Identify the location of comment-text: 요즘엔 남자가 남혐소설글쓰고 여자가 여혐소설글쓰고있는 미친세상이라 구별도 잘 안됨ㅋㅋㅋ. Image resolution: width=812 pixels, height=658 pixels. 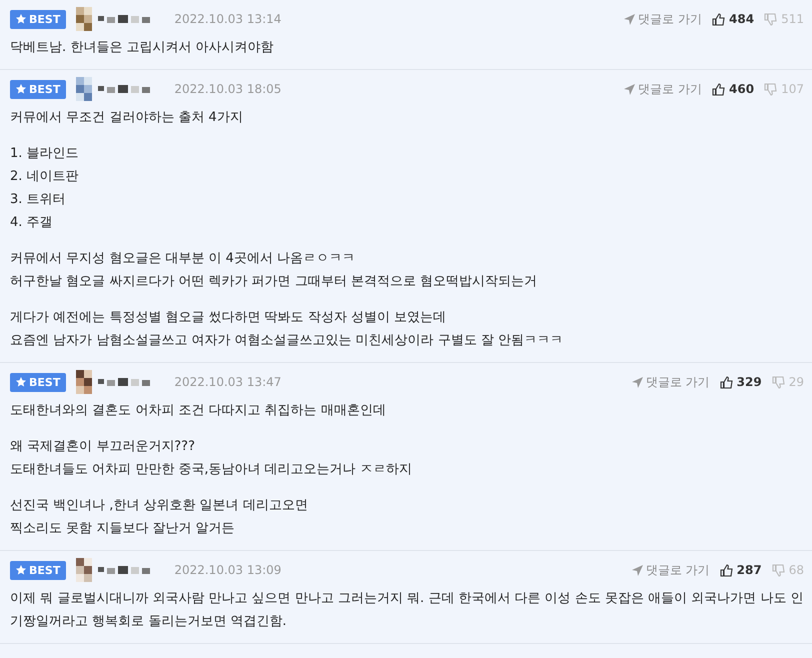
(287, 341).